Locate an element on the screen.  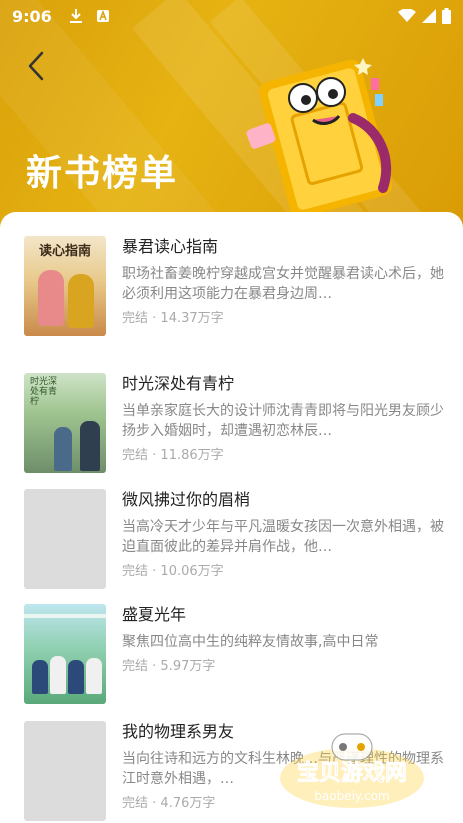
page-title: 新书榜单 is located at coordinates (102, 173).